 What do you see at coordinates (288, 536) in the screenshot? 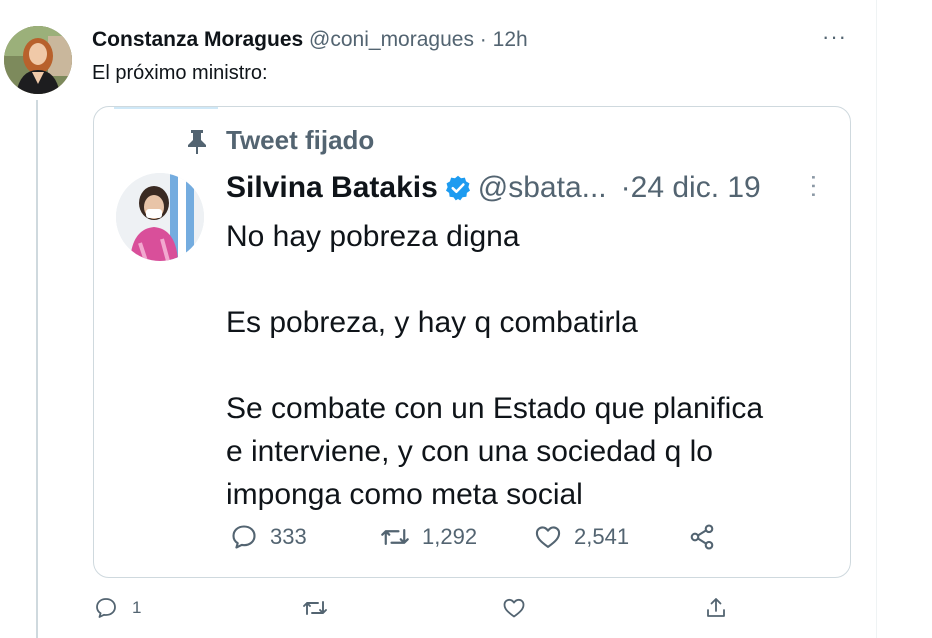
I see `quoted-reply-count: 333` at bounding box center [288, 536].